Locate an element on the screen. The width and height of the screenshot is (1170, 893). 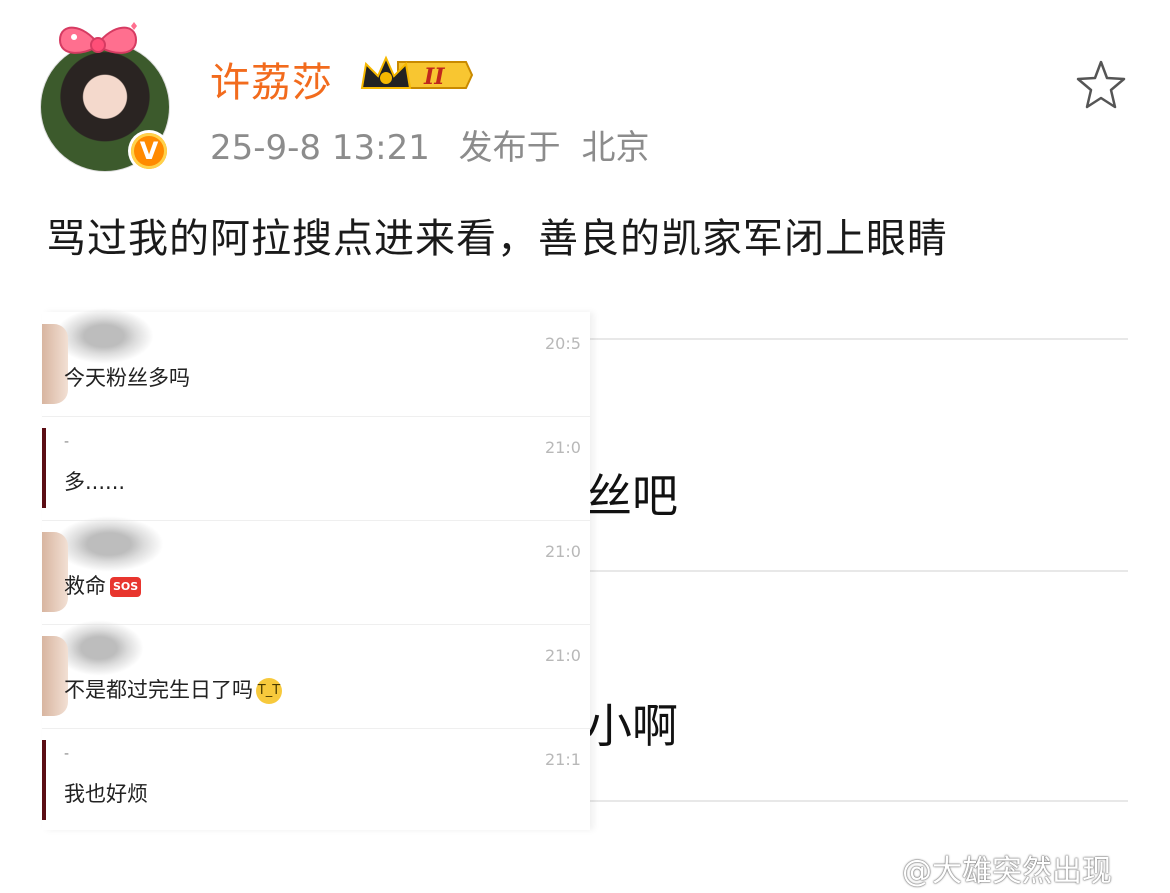
chat-row: 21:0 不是都过完生日了吗 T_T is located at coordinates (316, 674).